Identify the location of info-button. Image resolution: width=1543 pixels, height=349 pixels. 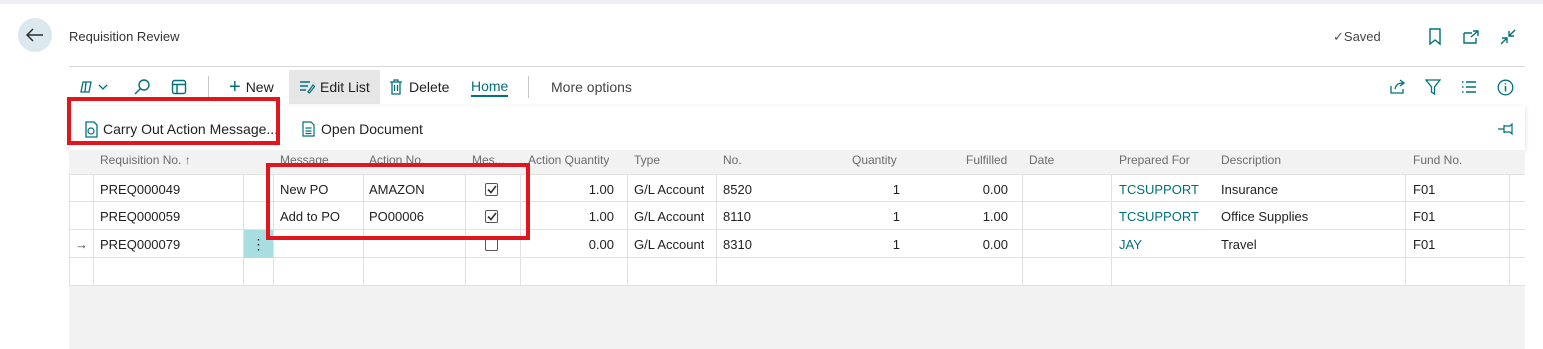
(1508, 87).